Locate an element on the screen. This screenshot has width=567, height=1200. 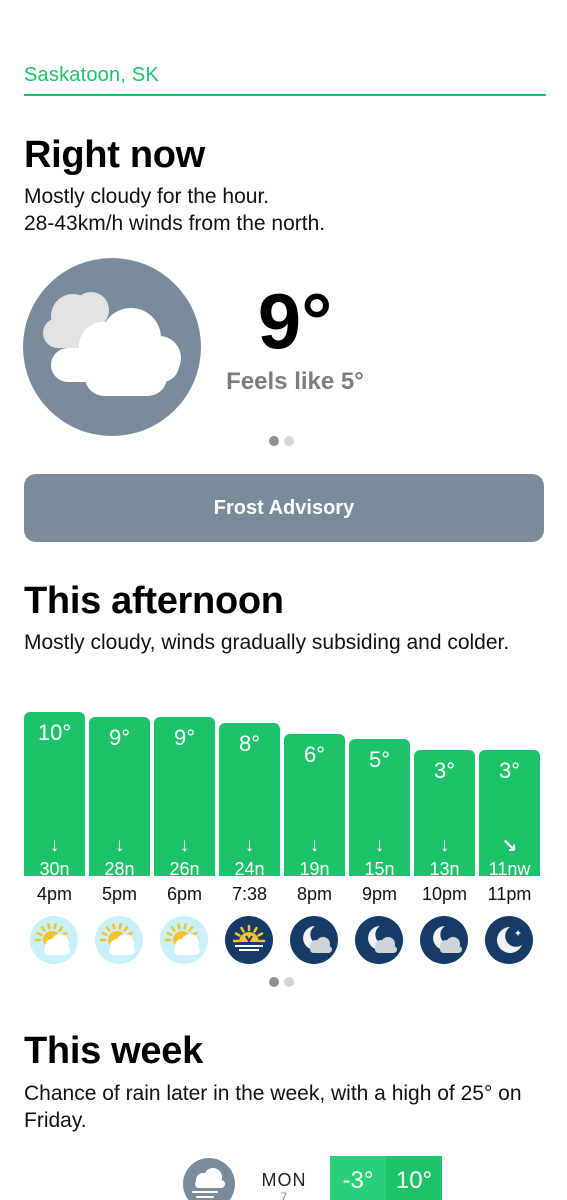
hour-temperature: 10° is located at coordinates (54, 732).